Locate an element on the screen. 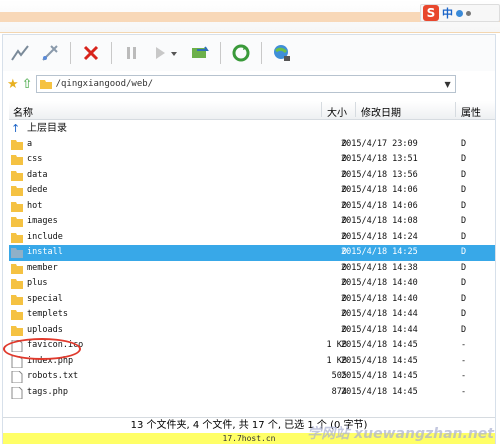 The image size is (500, 447). column-name: 名称 is located at coordinates (23, 111).